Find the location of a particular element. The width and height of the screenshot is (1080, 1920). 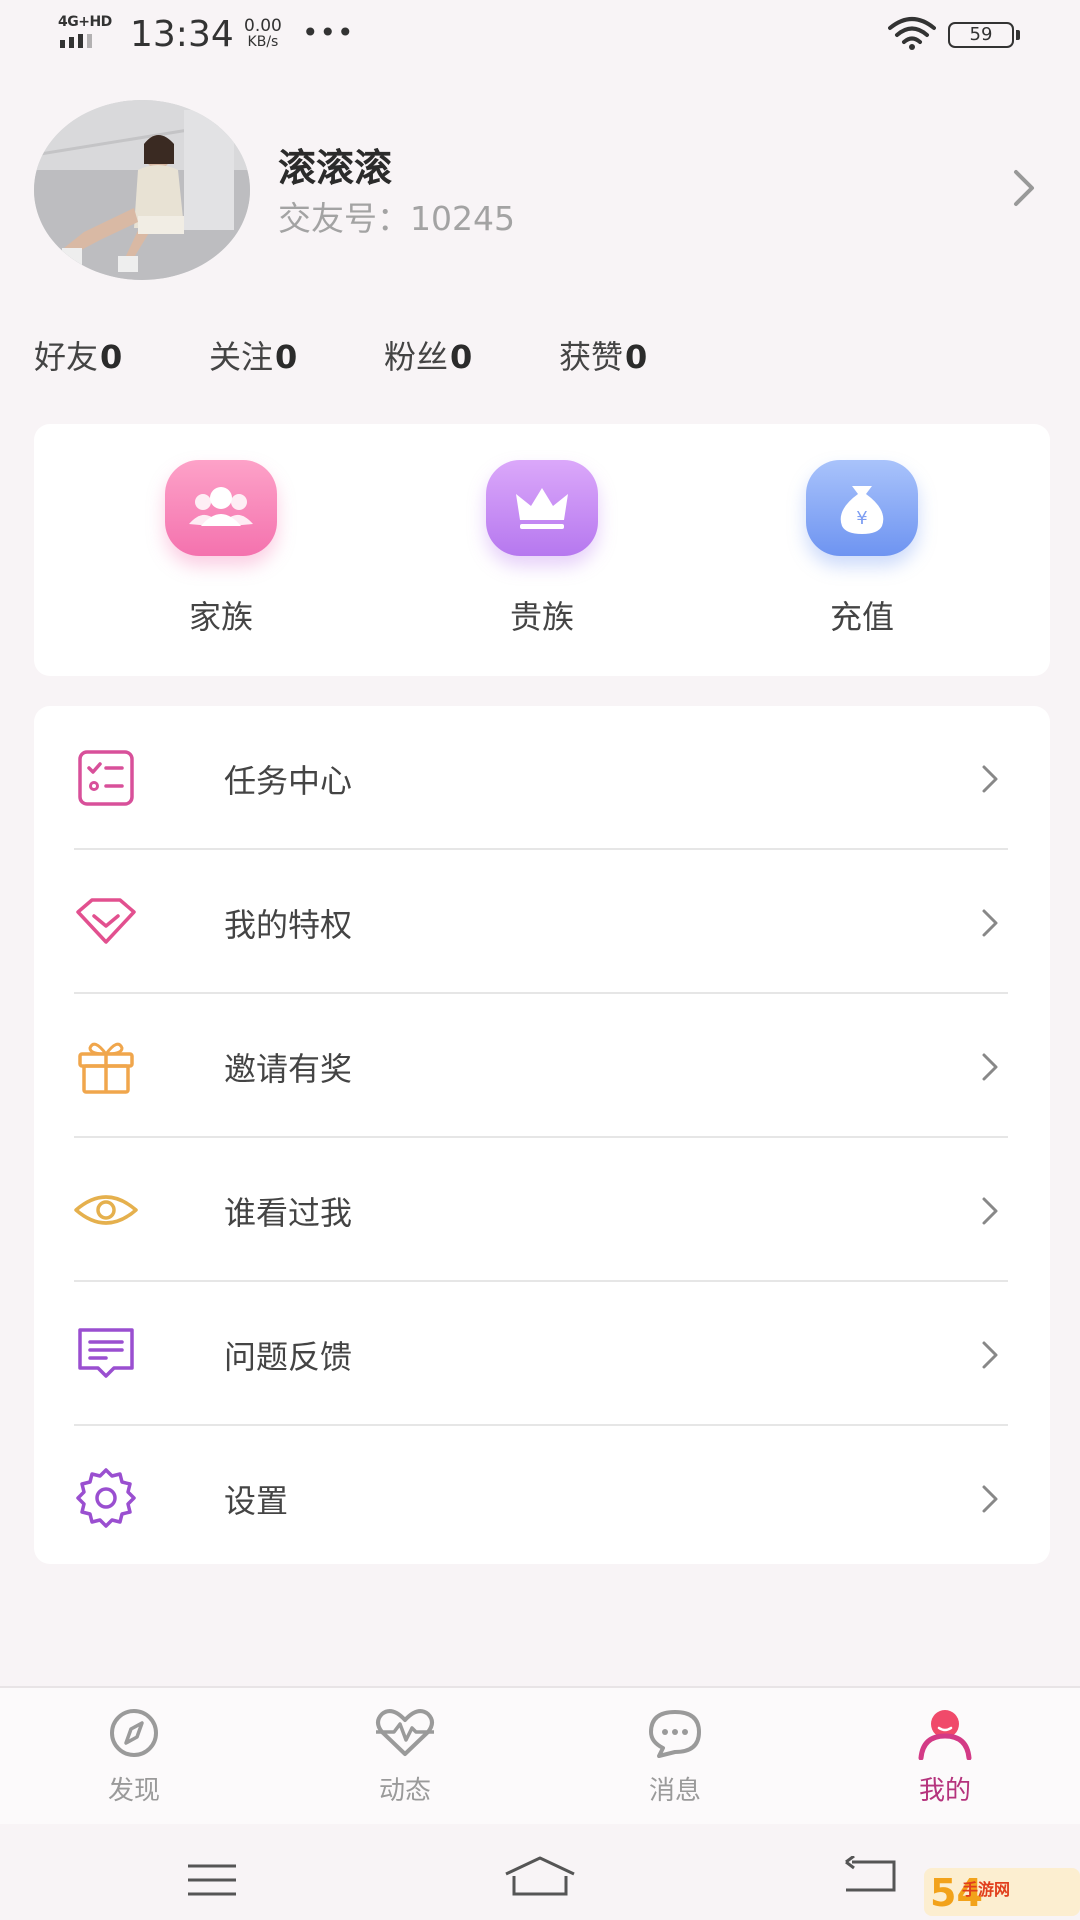

back-icon is located at coordinates (869, 1876).